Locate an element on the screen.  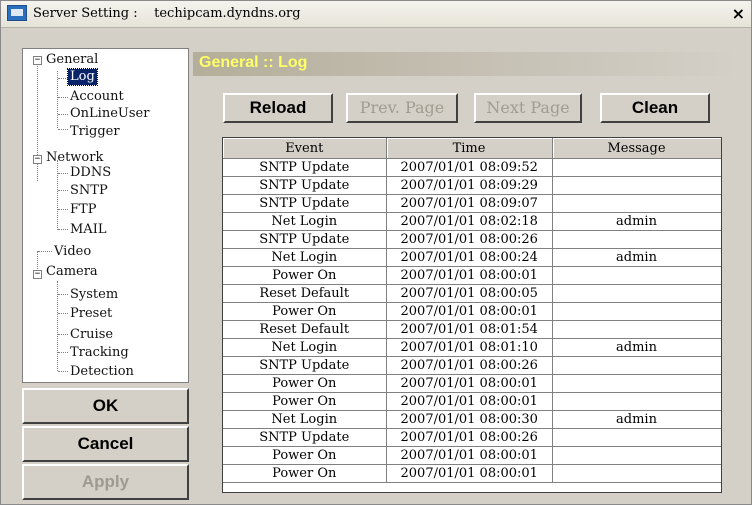
apply-button: Apply is located at coordinates (105, 482).